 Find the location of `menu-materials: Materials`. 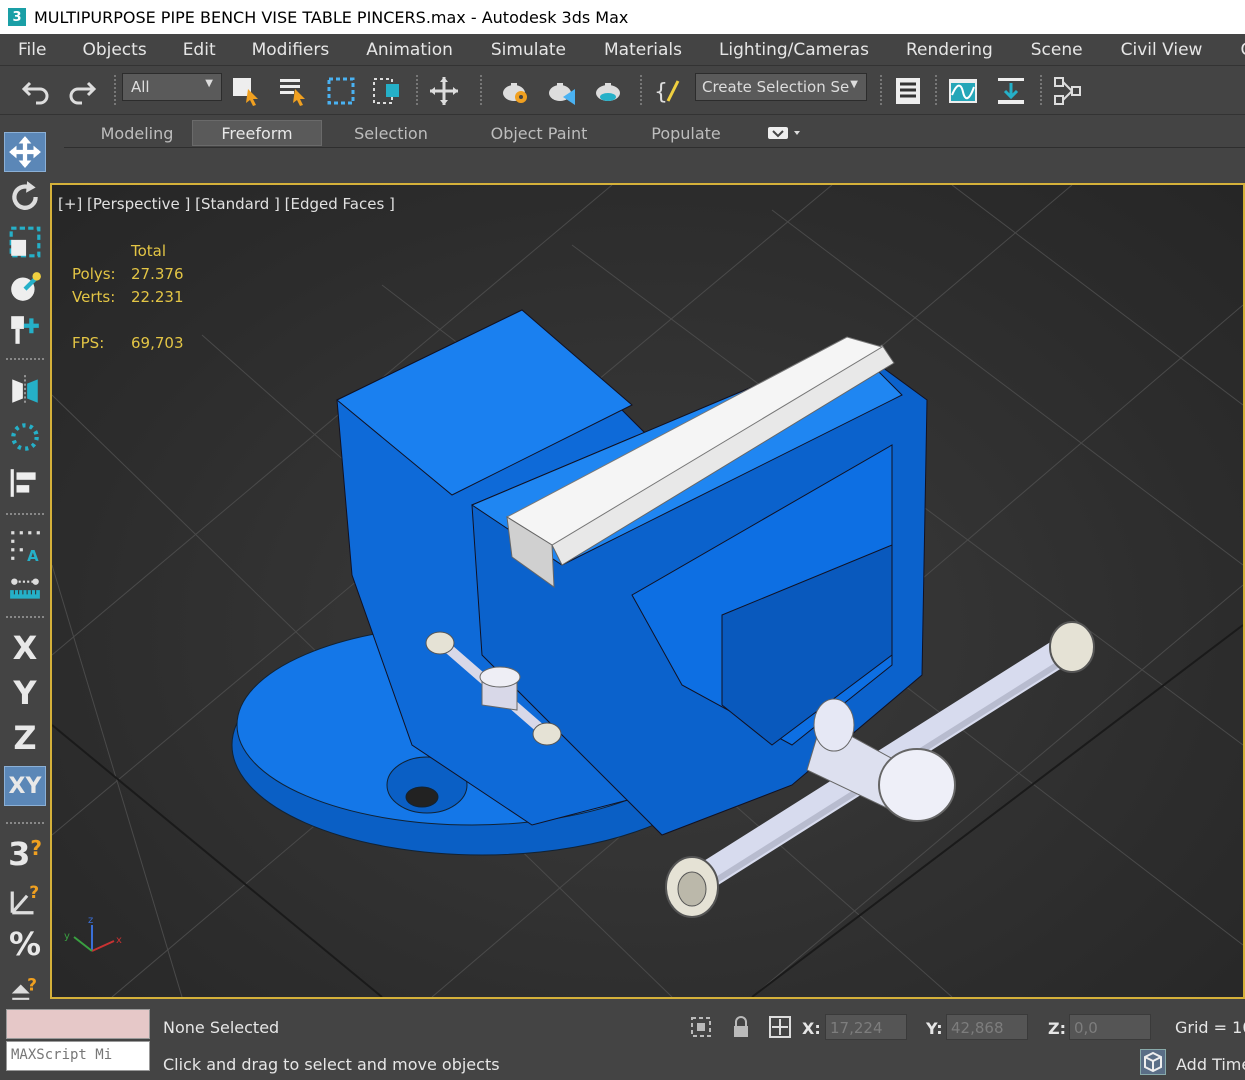

menu-materials: Materials is located at coordinates (624, 50).